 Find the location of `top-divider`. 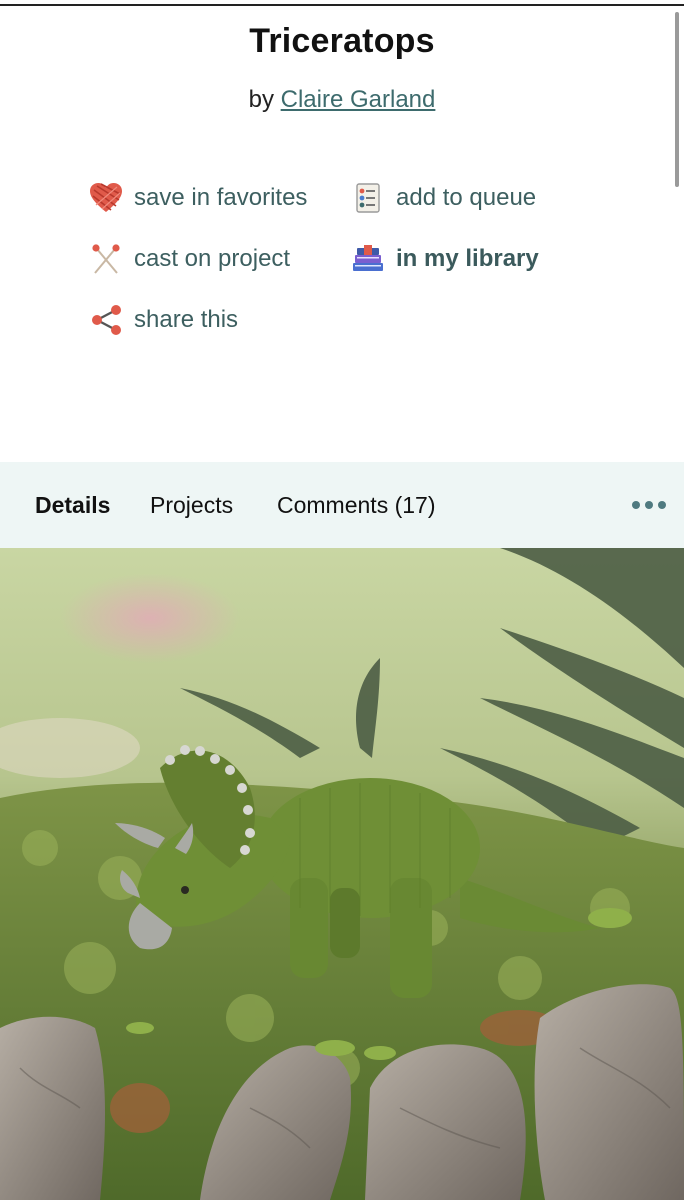

top-divider is located at coordinates (342, 5).